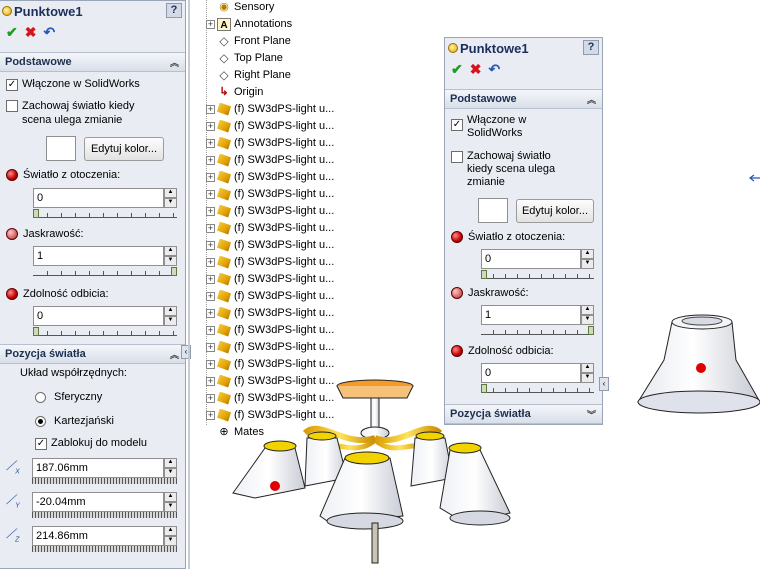 The image size is (760, 569). I want to click on enabled-checkbox: ✓, so click(12, 85).